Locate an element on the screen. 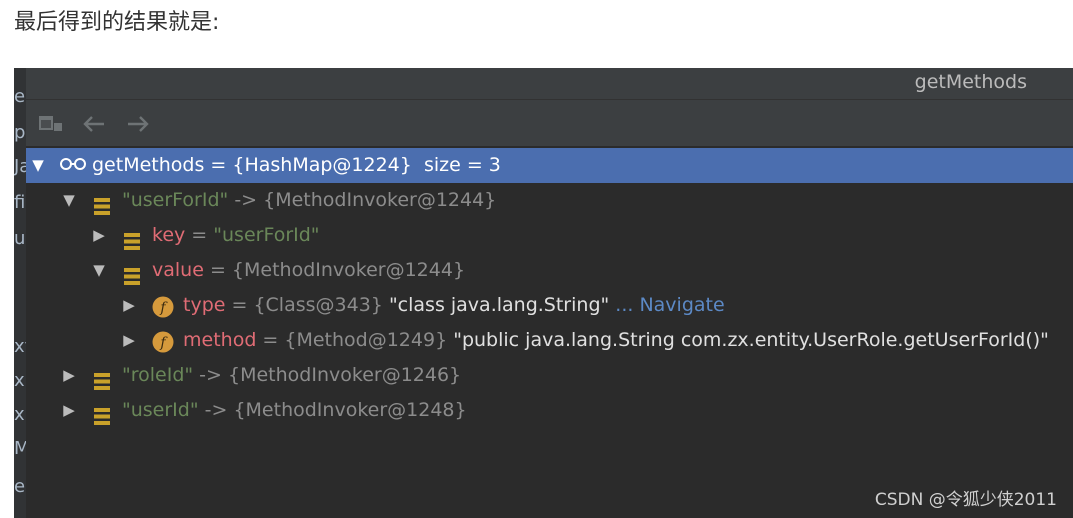 The height and width of the screenshot is (518, 1073). editor-gutter: e p Ja fi u xy x x M e is located at coordinates (20, 293).